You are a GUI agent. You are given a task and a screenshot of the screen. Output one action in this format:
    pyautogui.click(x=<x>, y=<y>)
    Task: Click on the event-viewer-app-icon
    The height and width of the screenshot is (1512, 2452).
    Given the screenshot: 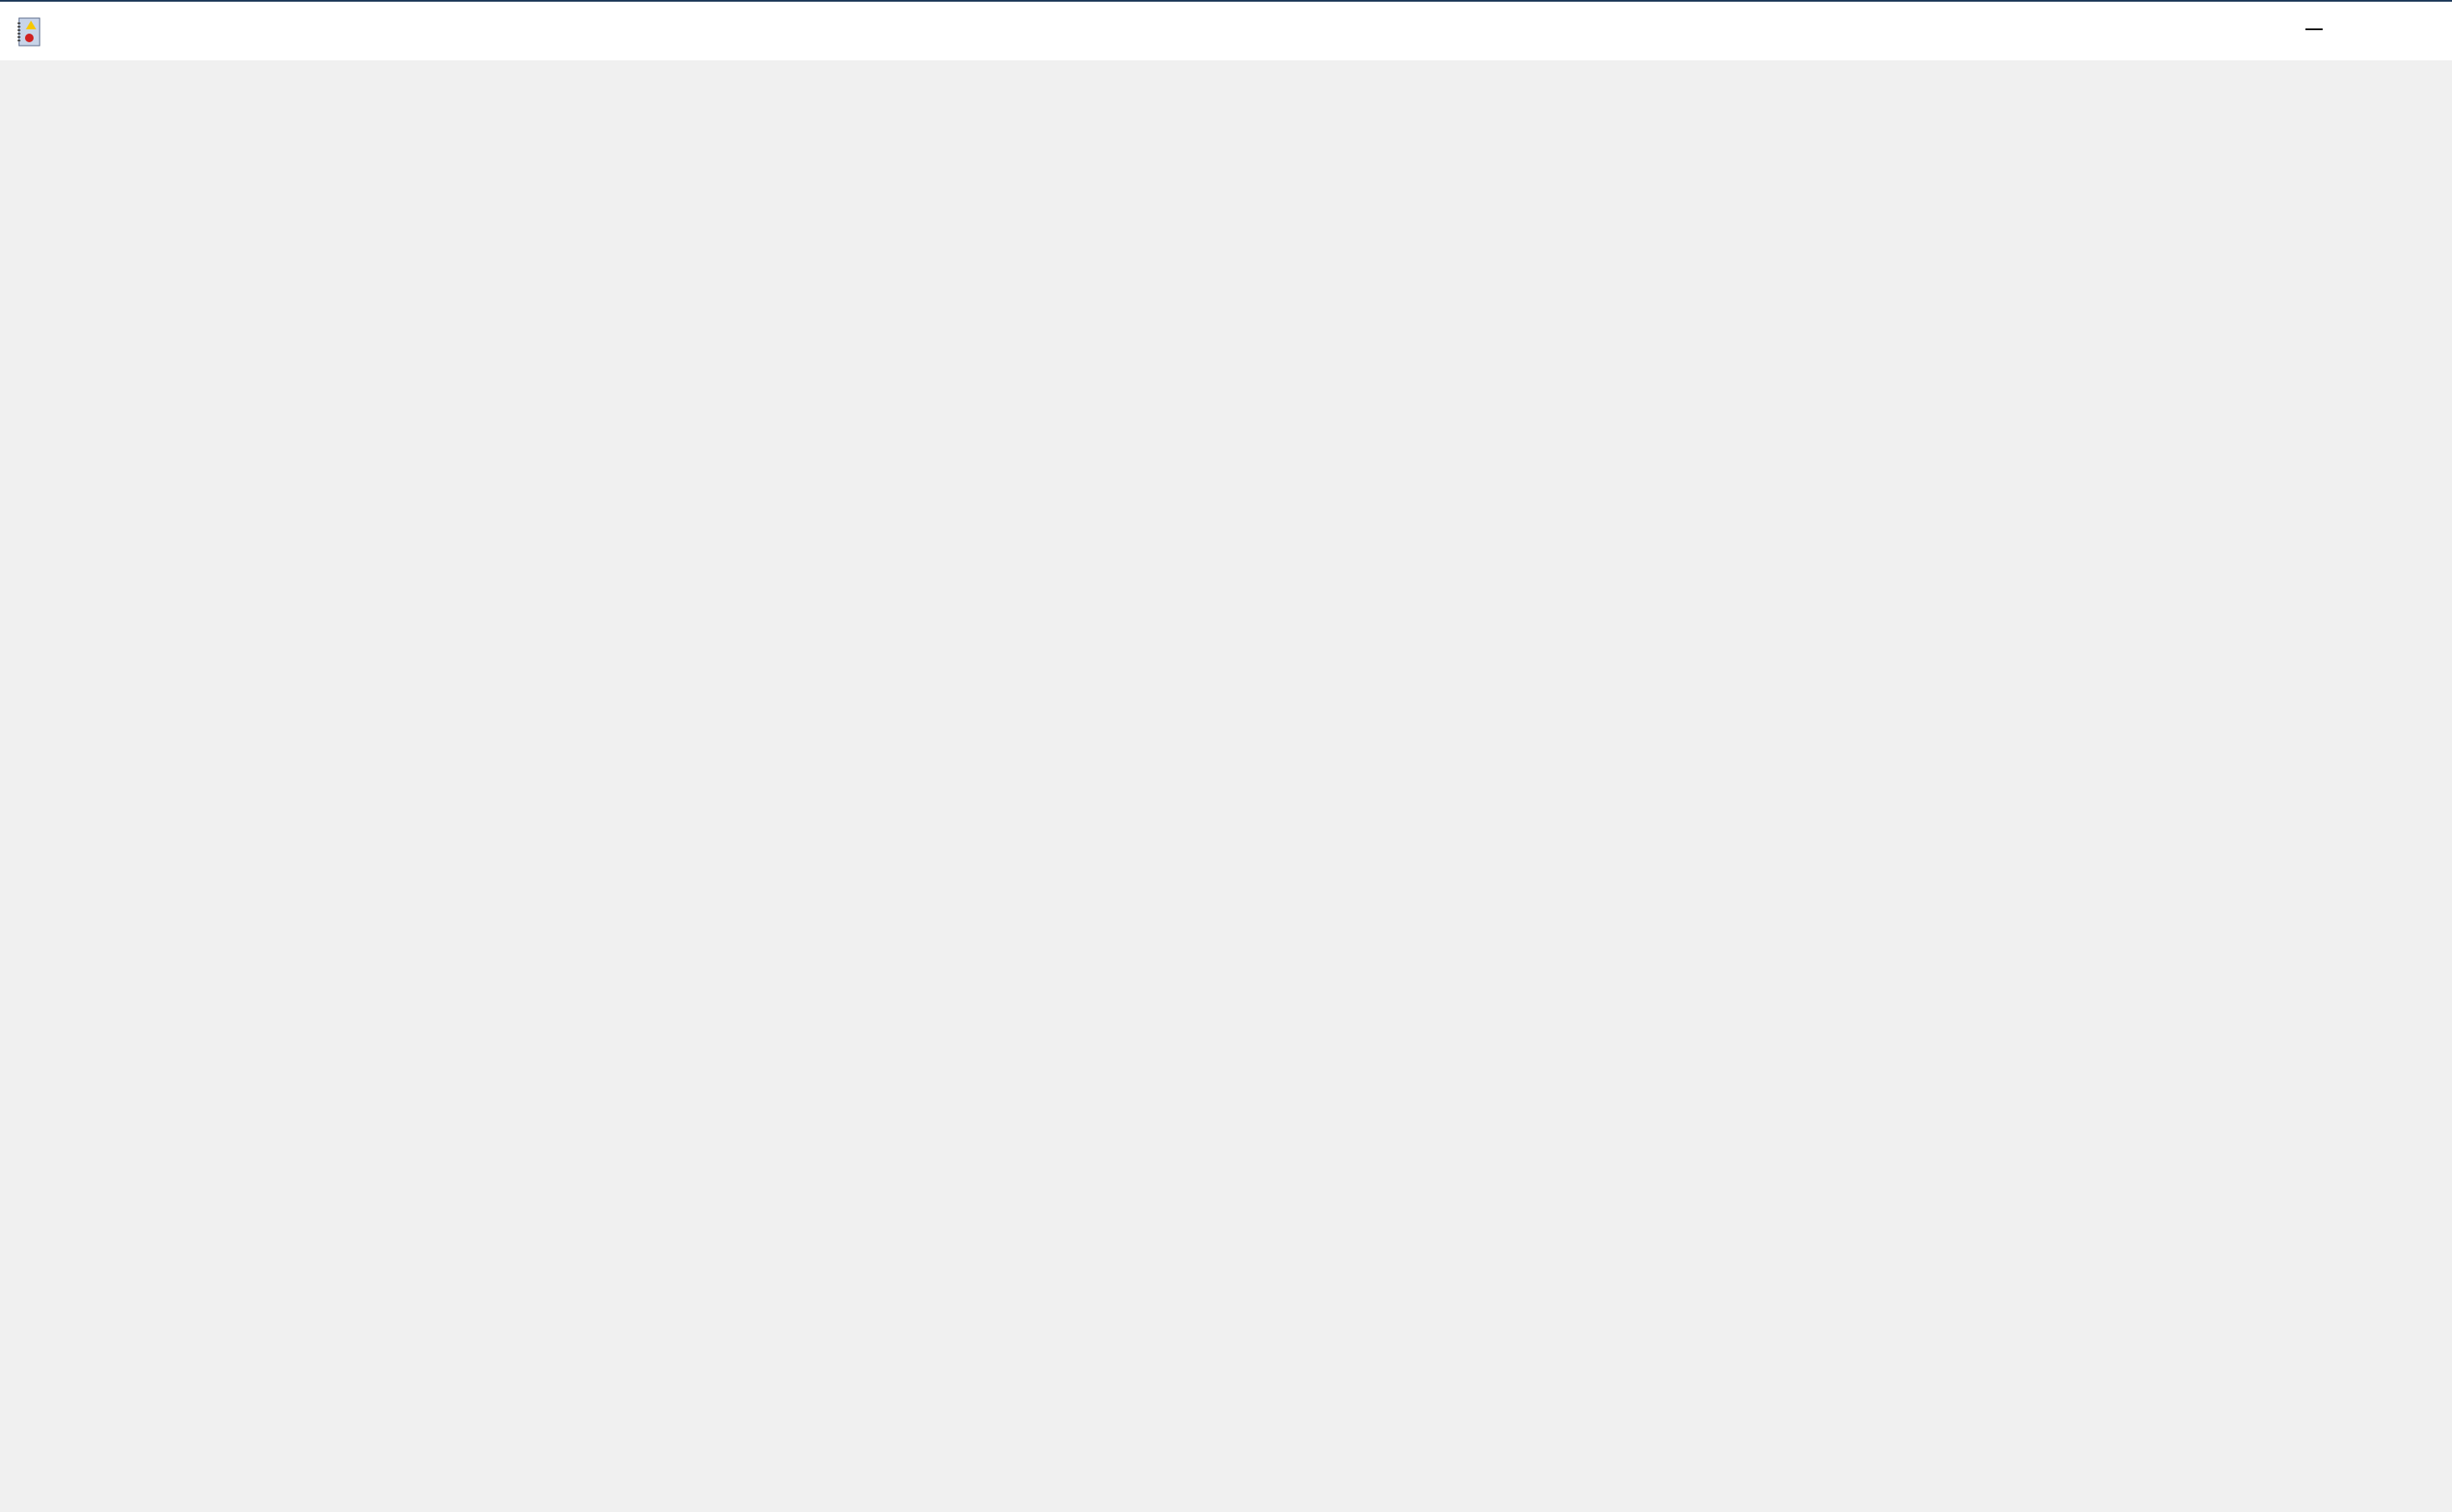 What is the action you would take?
    pyautogui.click(x=29, y=32)
    